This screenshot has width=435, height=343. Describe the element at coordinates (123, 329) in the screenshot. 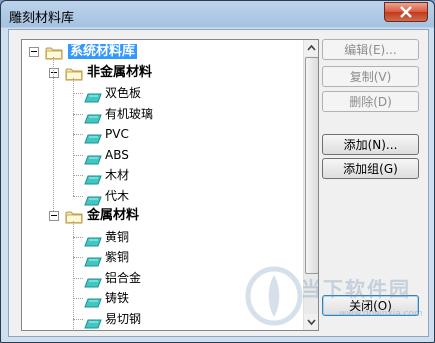

I see `tree-leaf-node: 不锈钢` at that location.